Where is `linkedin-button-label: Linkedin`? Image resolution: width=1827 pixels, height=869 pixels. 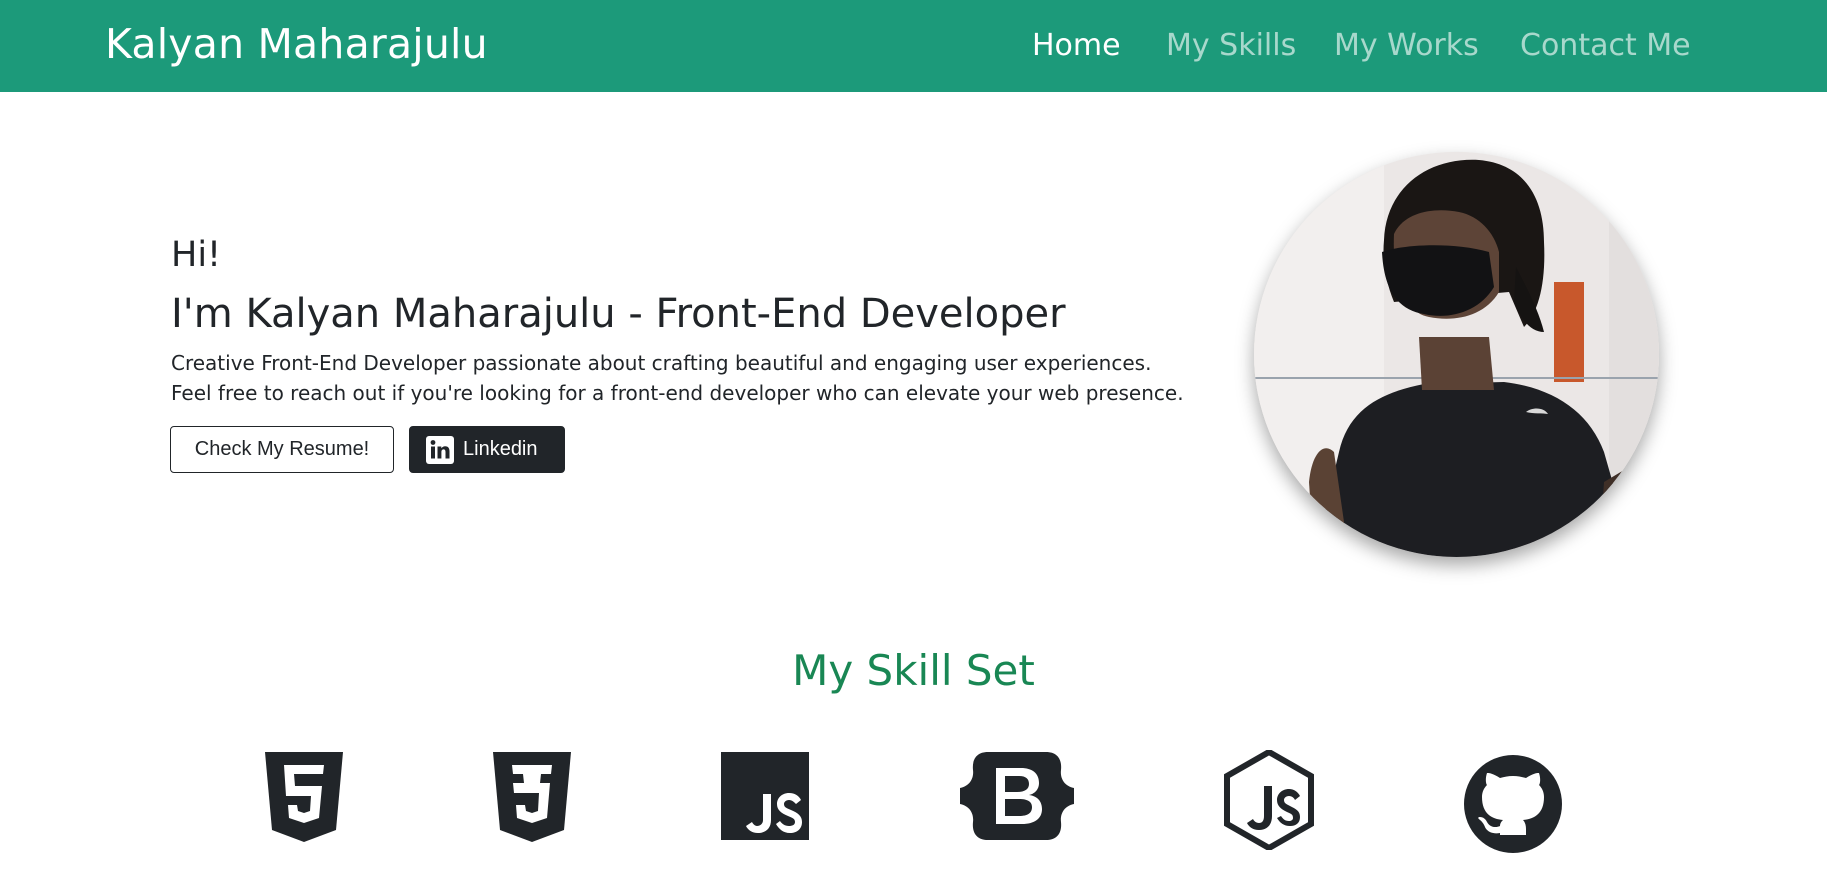
linkedin-button-label: Linkedin is located at coordinates (500, 449).